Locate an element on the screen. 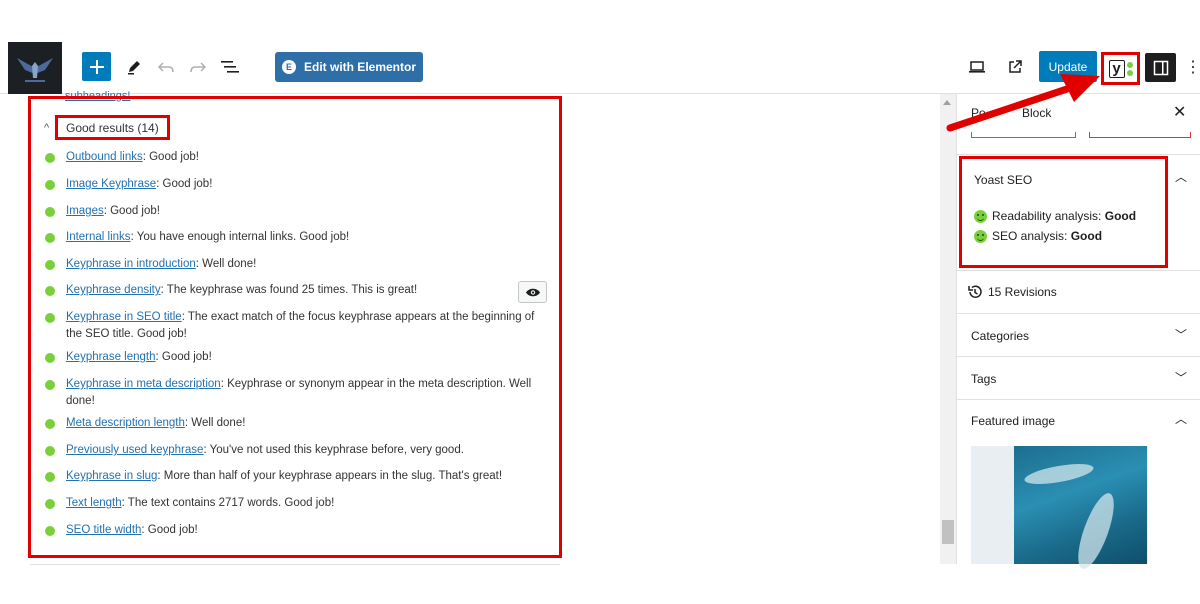  tags-panel-toggle: Tags is located at coordinates (983, 379).